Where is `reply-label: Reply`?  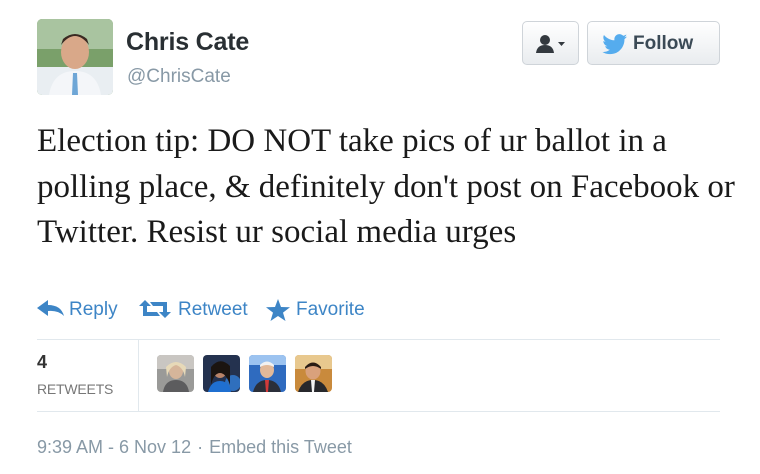
reply-label: Reply is located at coordinates (93, 309).